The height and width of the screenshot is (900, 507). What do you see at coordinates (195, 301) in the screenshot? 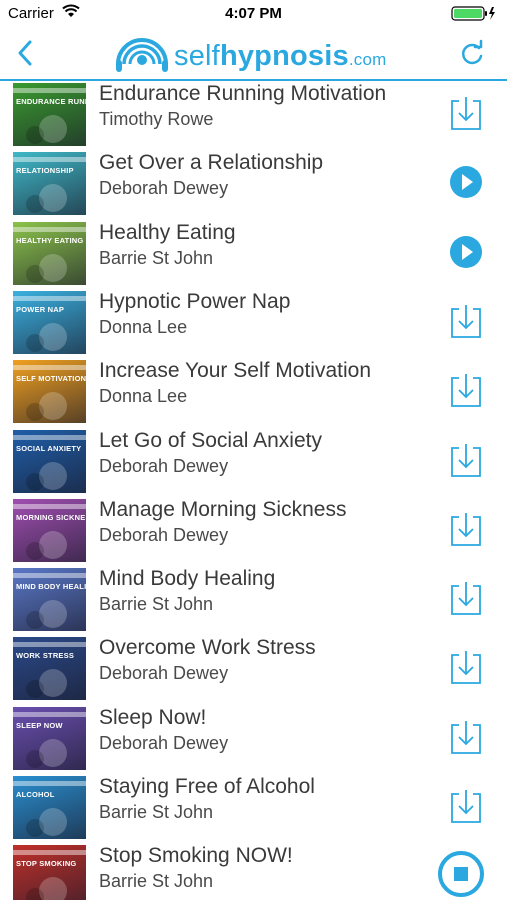
I see `track-title: Hypnotic Power Nap` at bounding box center [195, 301].